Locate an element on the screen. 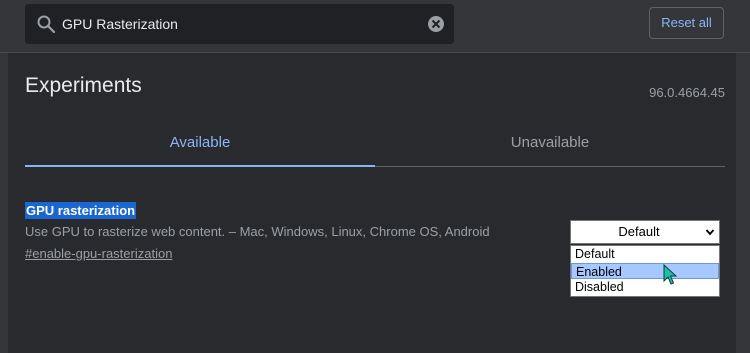  select-dropdown: Default Enabled Disabled is located at coordinates (645, 271).